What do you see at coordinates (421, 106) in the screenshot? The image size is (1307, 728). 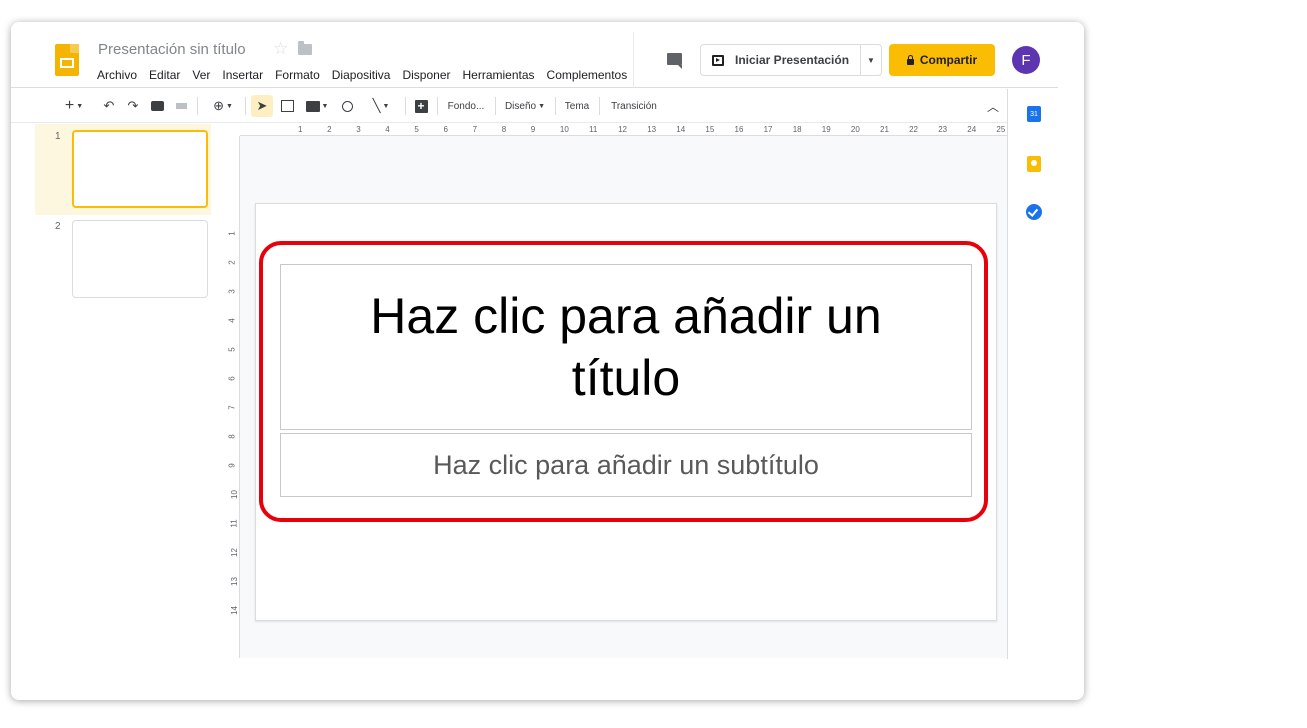 I see `add-comment-icon: +` at bounding box center [421, 106].